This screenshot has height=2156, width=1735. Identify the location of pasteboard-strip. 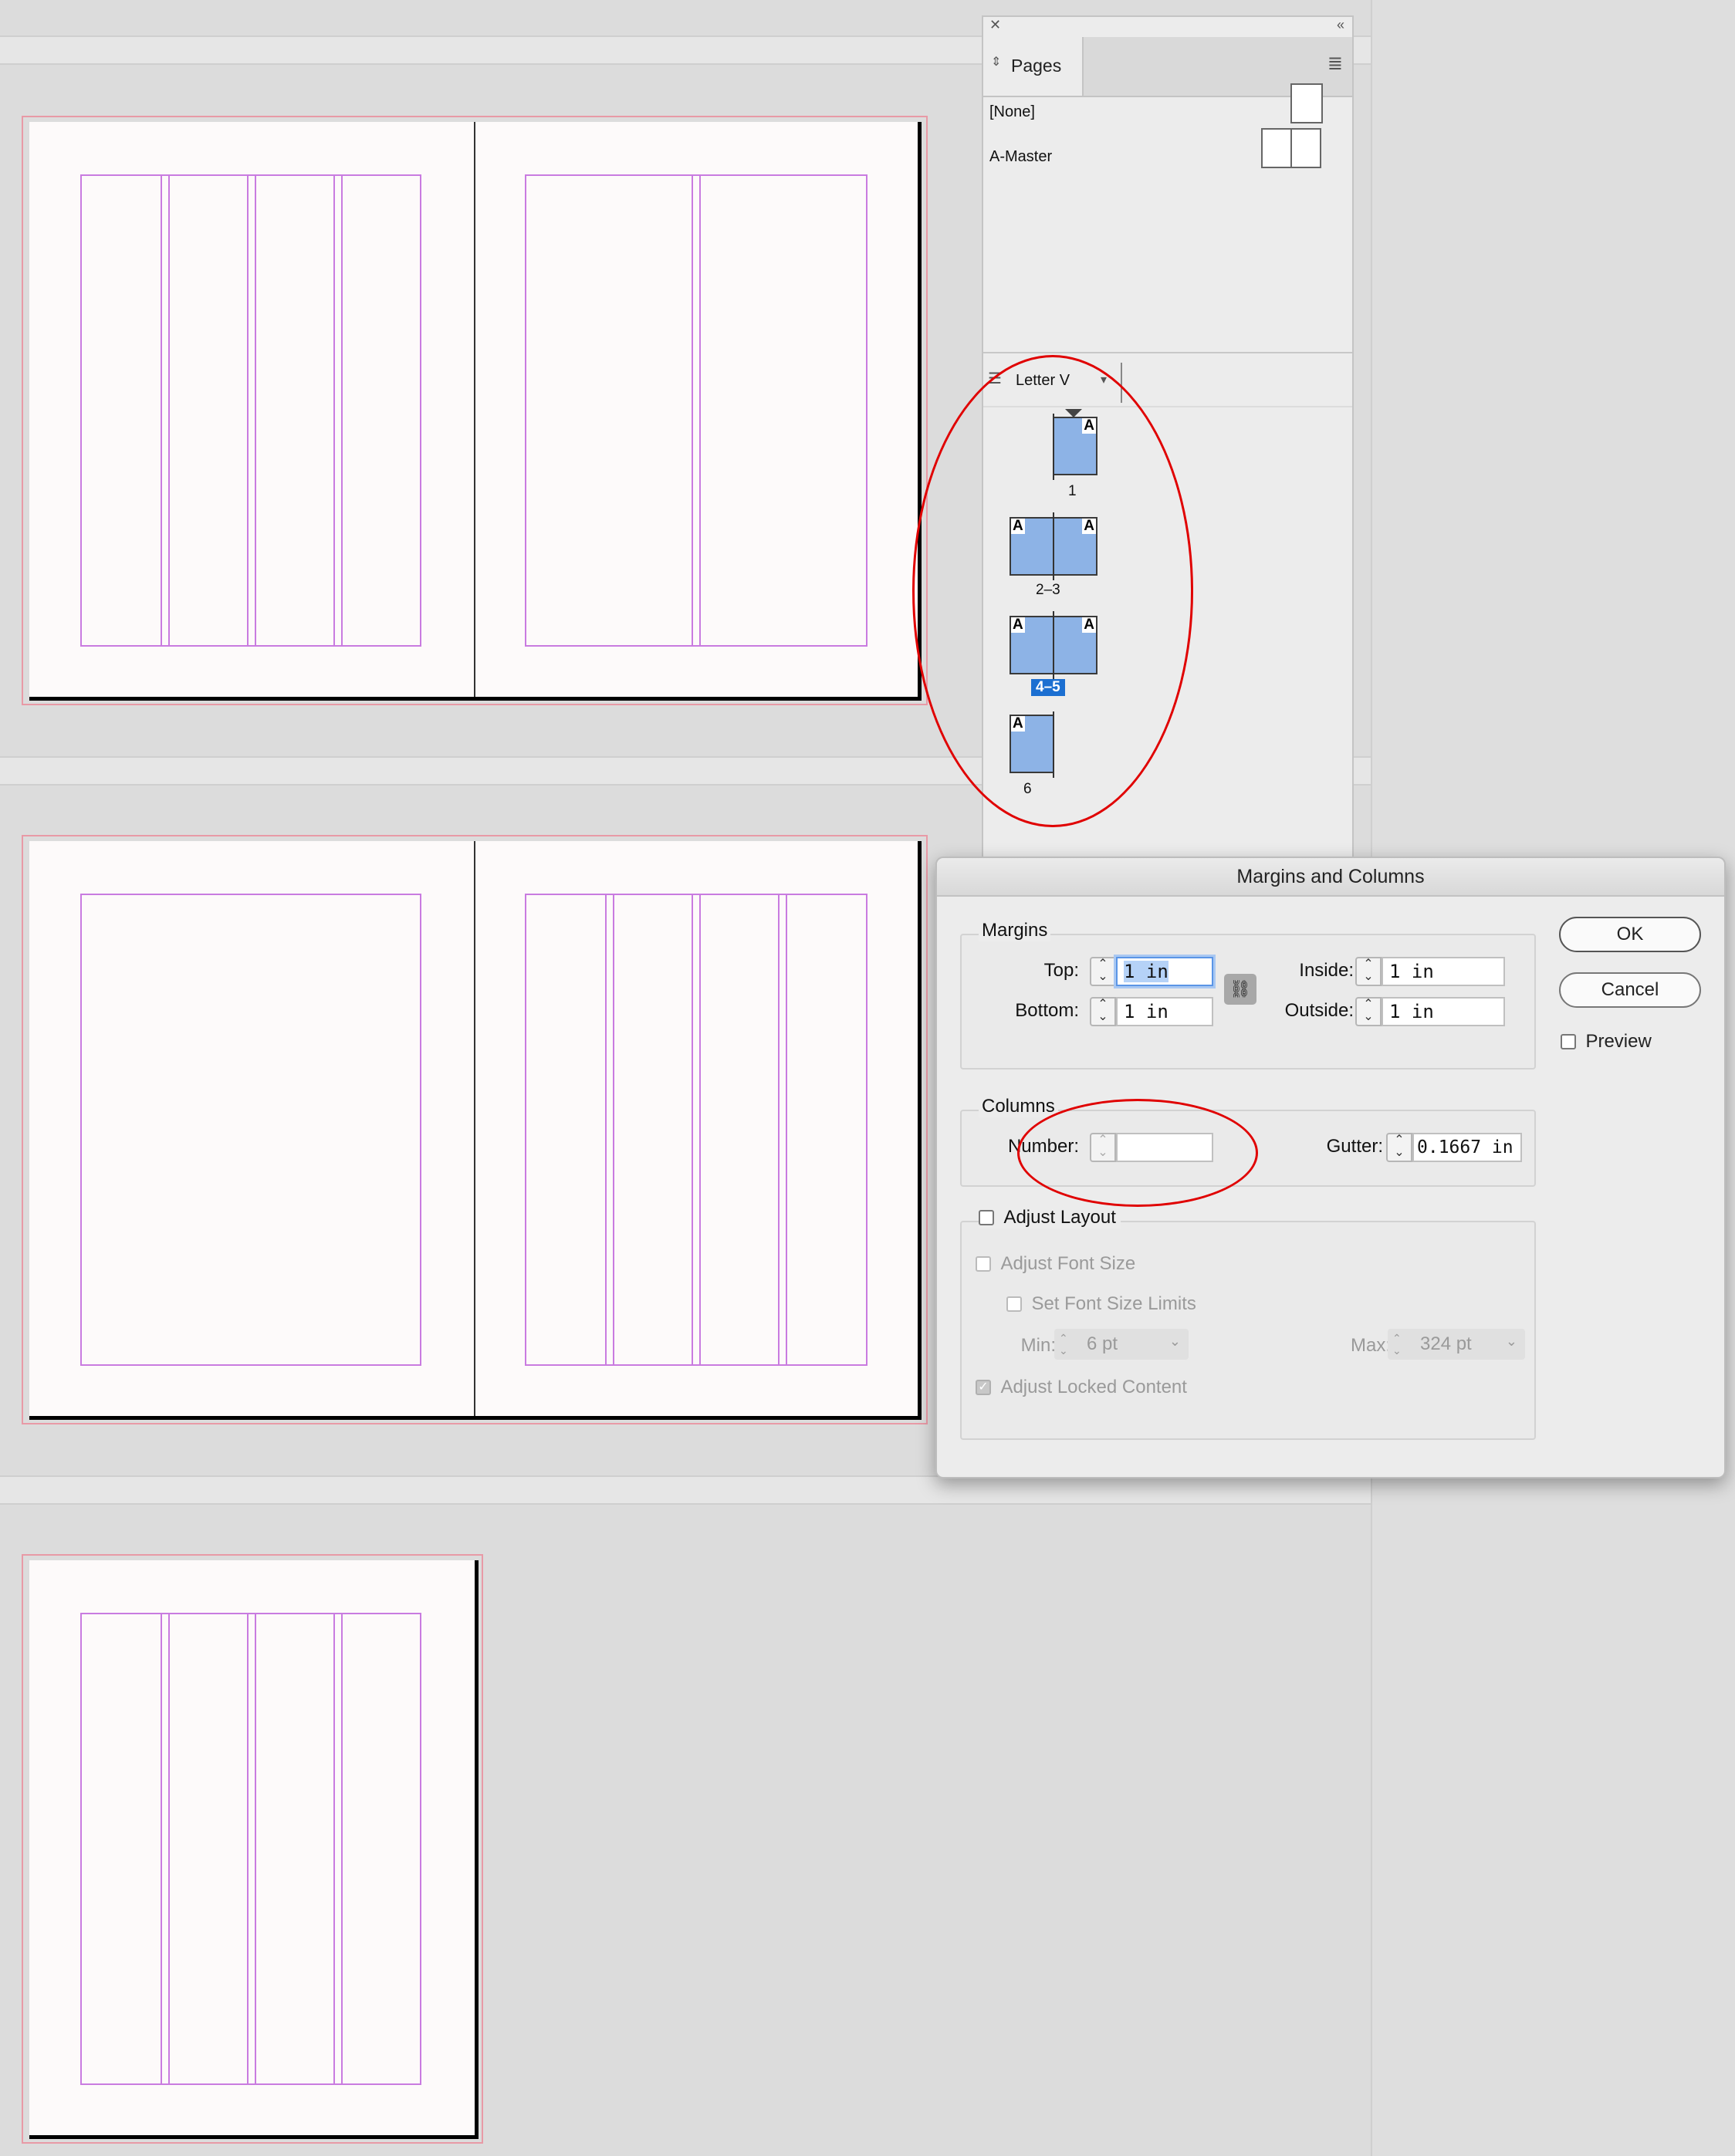
(686, 1490).